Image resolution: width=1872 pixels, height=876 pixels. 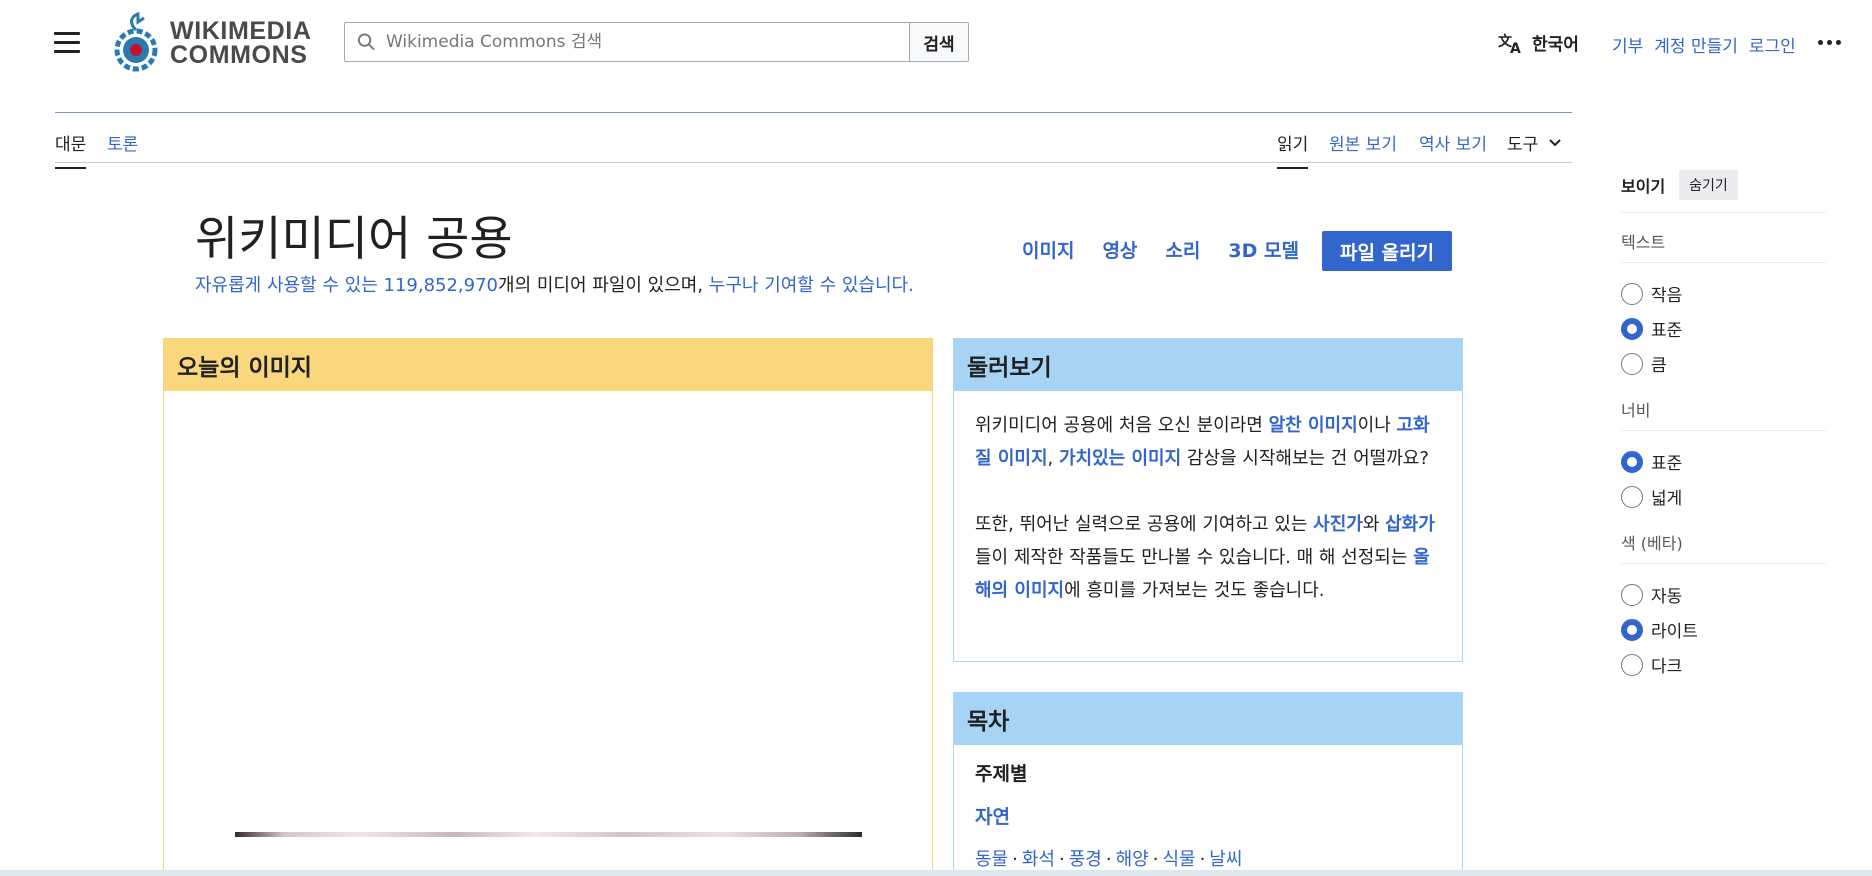 I want to click on potd-image, so click(x=548, y=834).